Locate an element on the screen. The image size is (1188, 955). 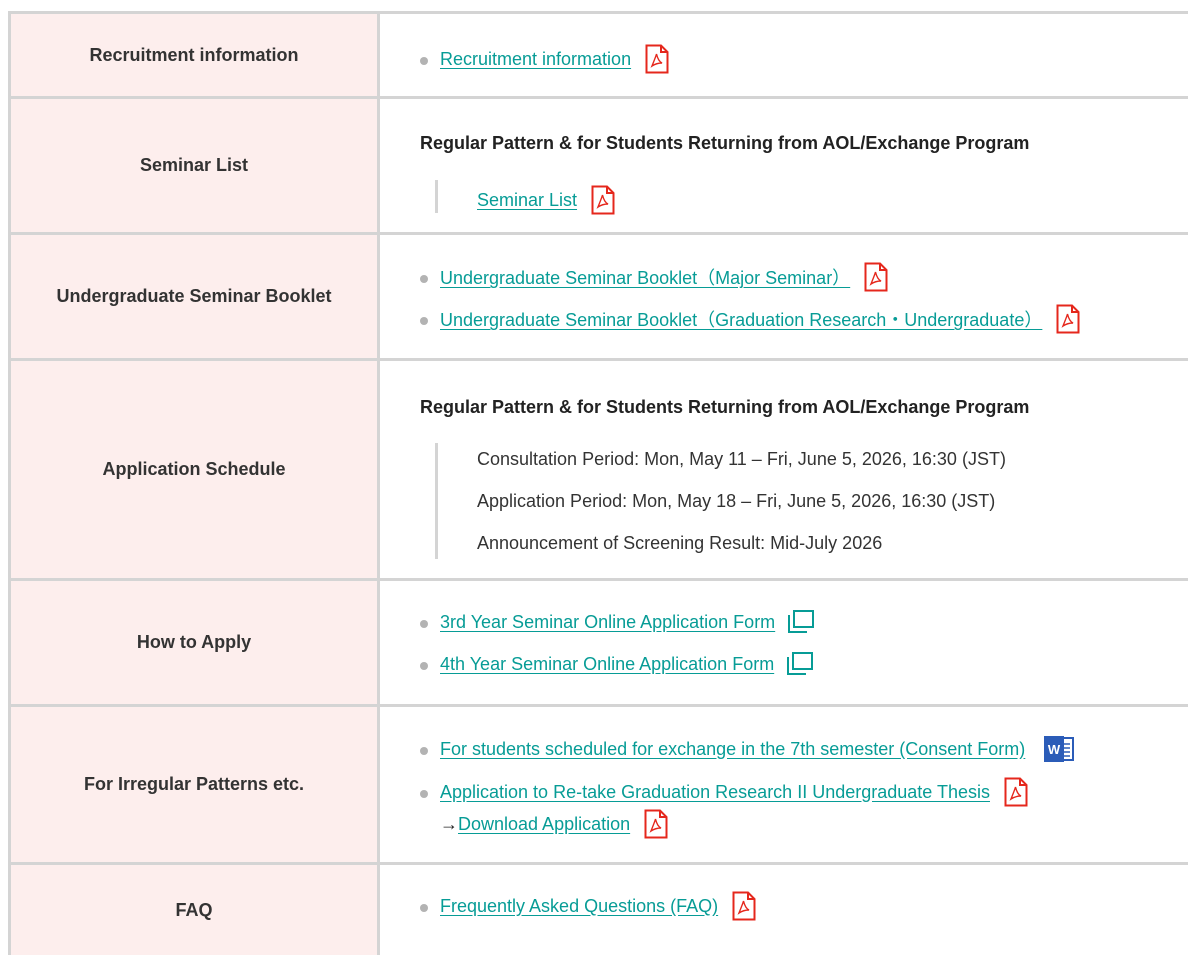
row-header: Undergraduate Seminar Booklet is located at coordinates (195, 296).